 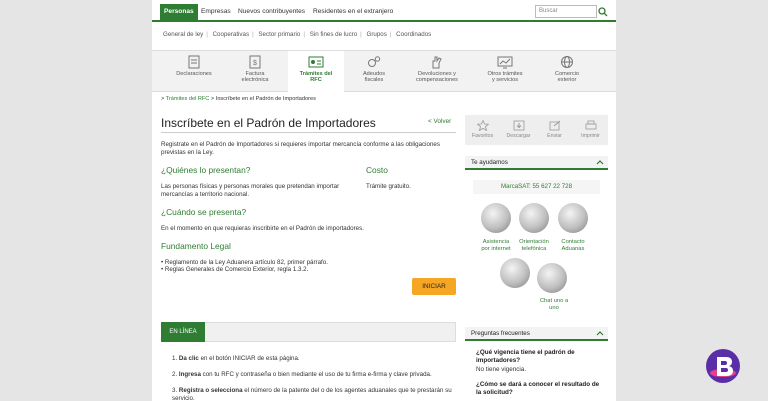 I want to click on category-declaraciones: Declaraciones, so click(x=194, y=72).